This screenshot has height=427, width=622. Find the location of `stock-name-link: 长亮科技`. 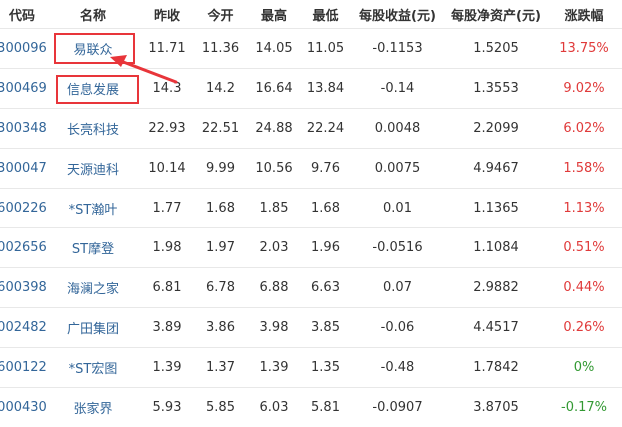

stock-name-link: 长亮科技 is located at coordinates (93, 130).